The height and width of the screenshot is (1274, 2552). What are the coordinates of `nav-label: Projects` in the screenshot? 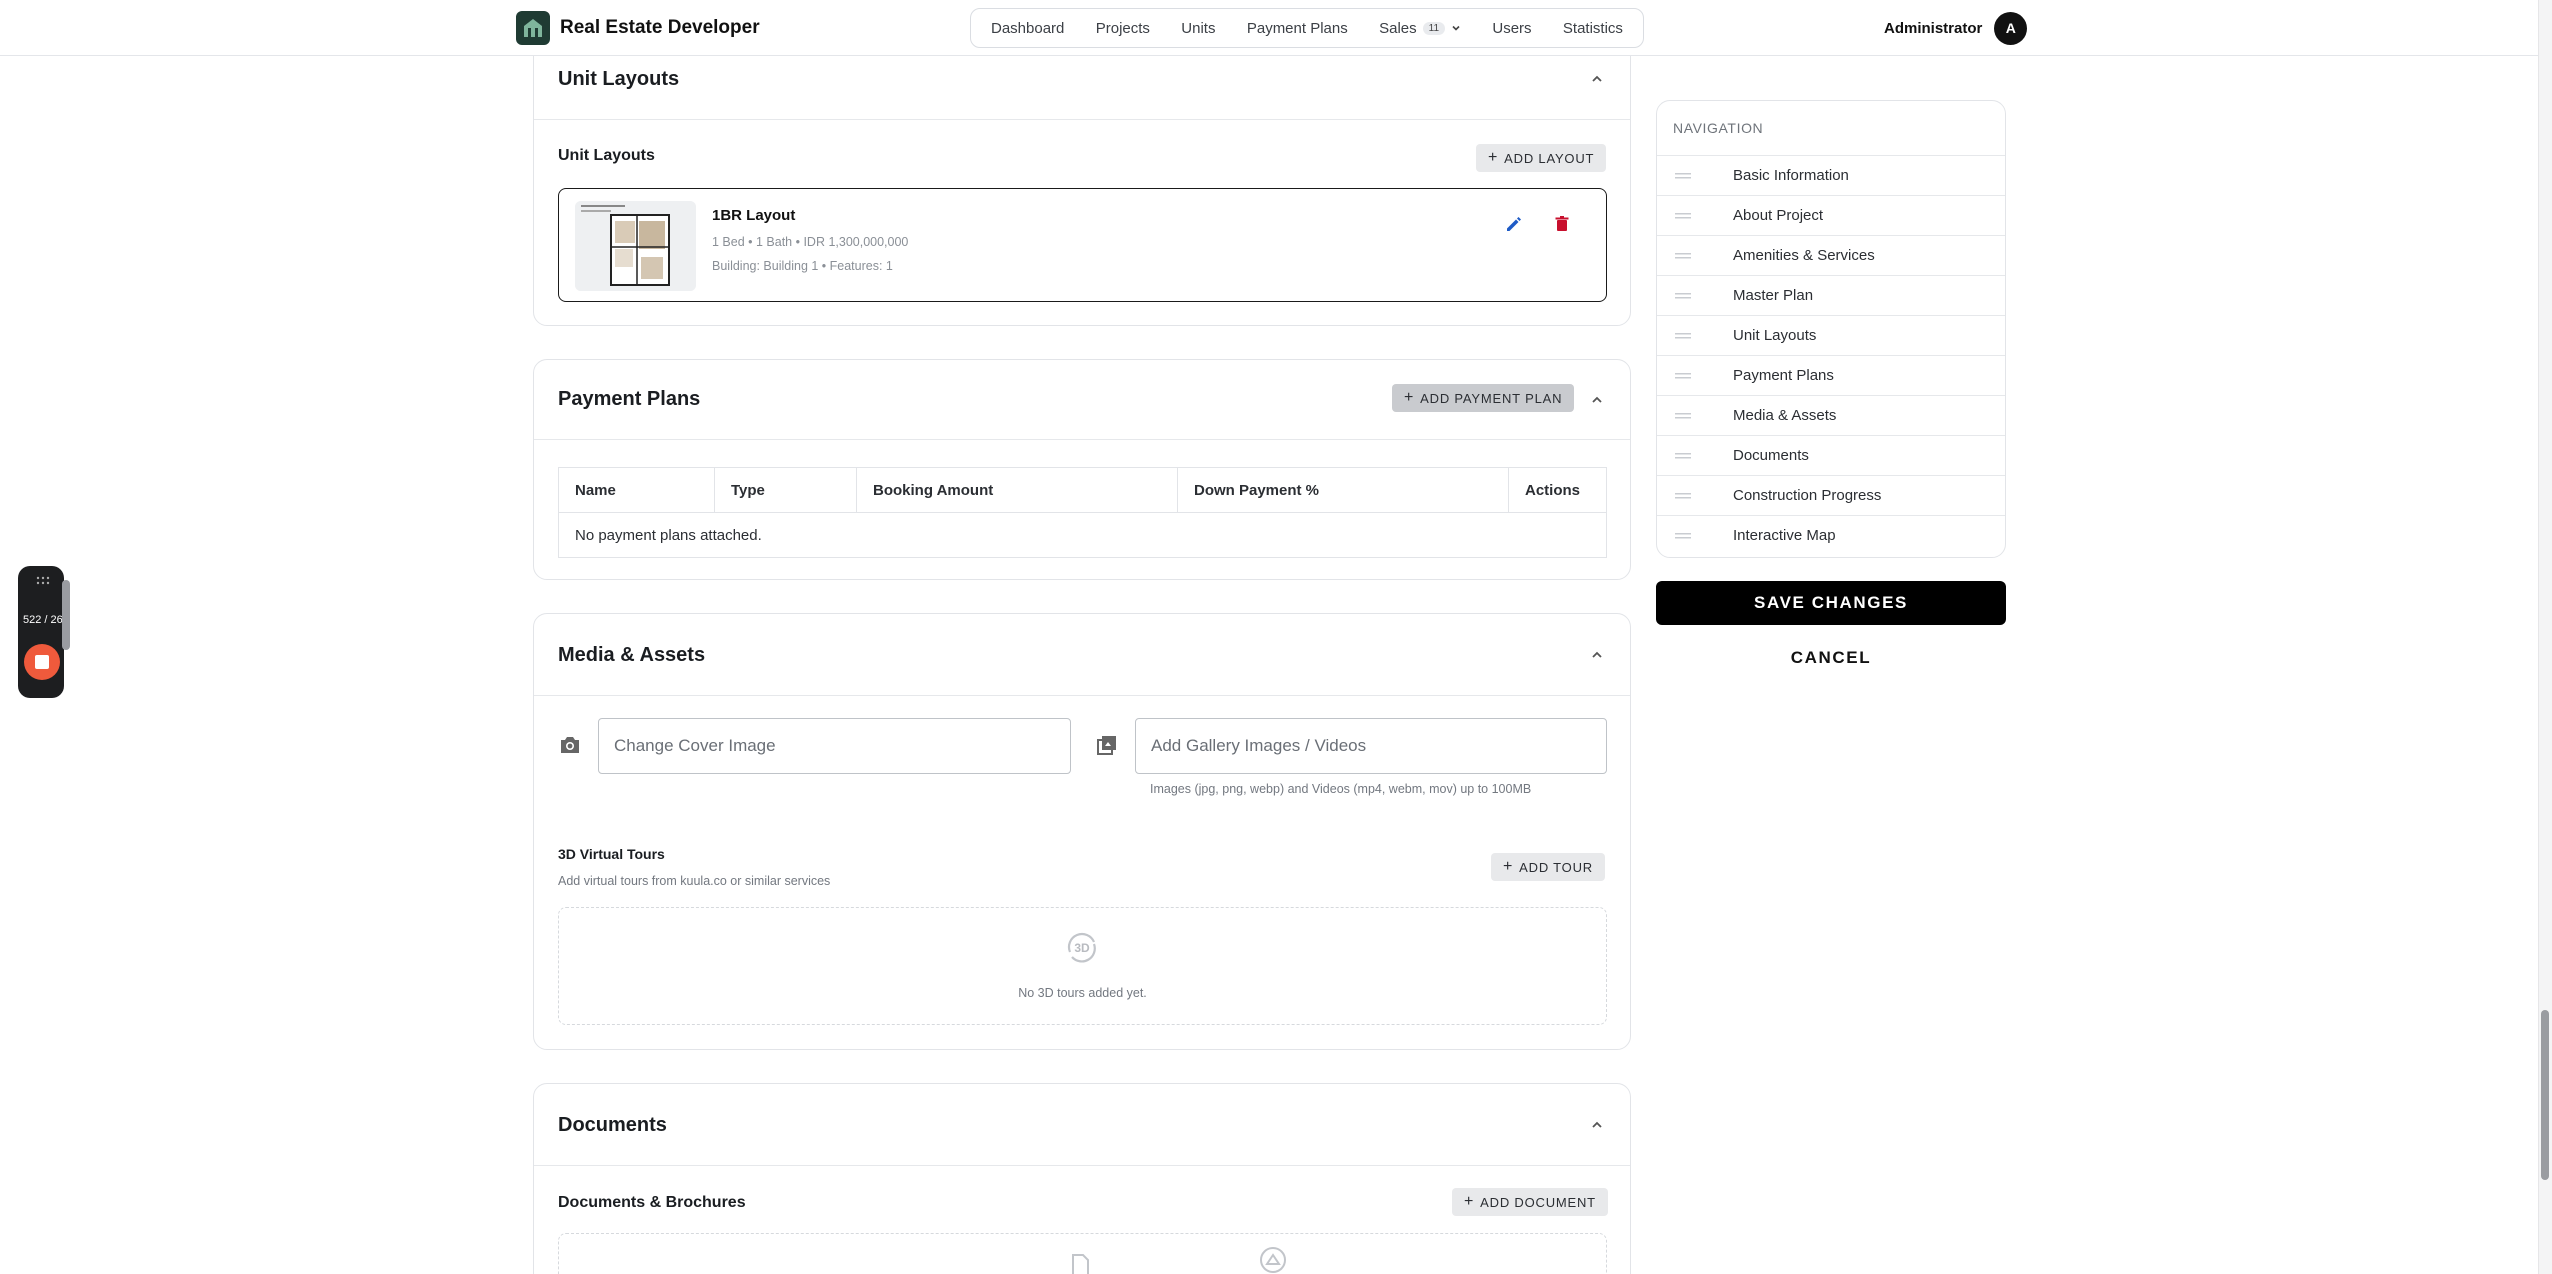 It's located at (1122, 28).